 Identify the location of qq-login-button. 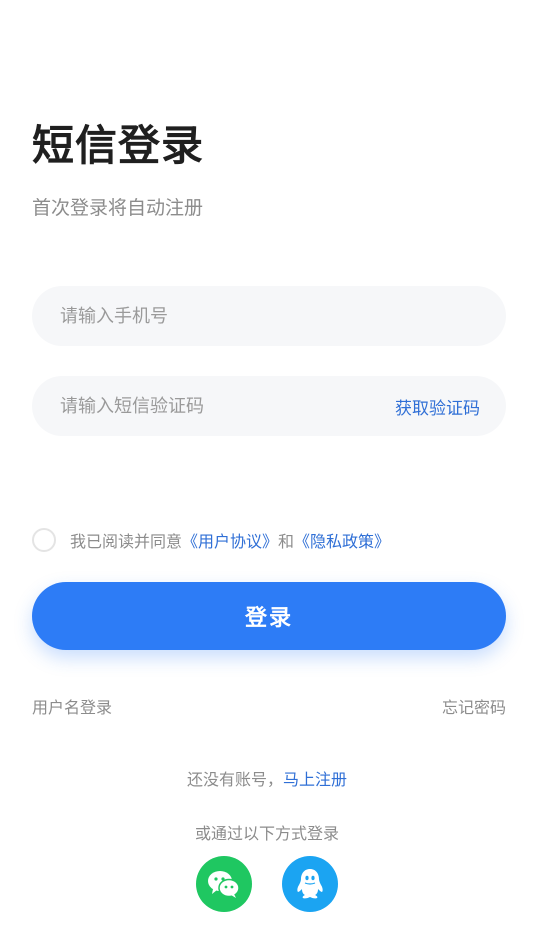
(310, 884).